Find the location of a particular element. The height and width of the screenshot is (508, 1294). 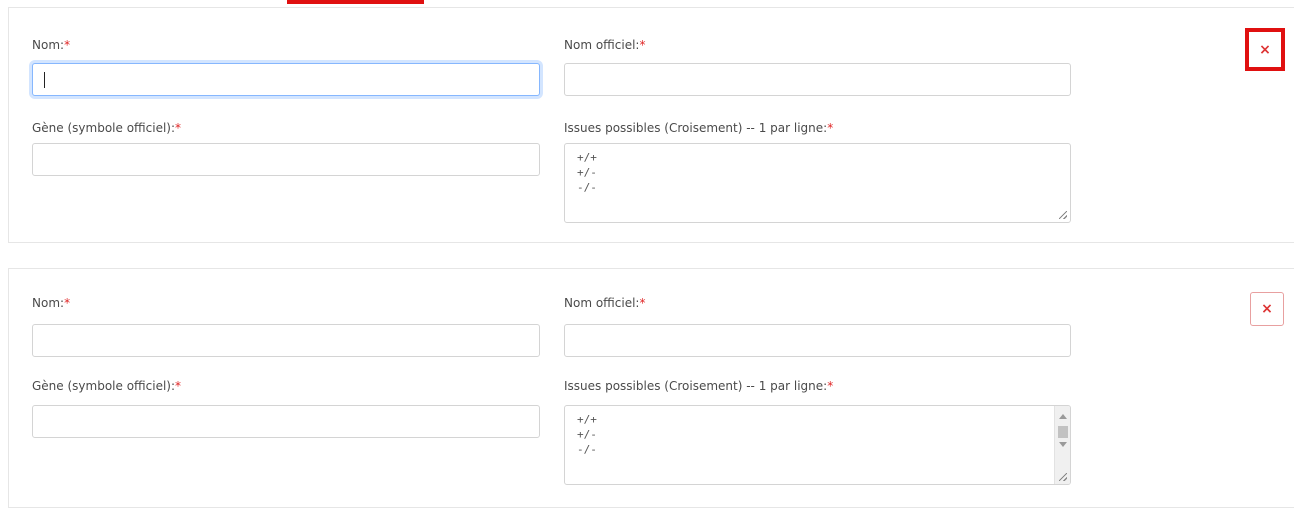

scroll-thumb is located at coordinates (1063, 432).